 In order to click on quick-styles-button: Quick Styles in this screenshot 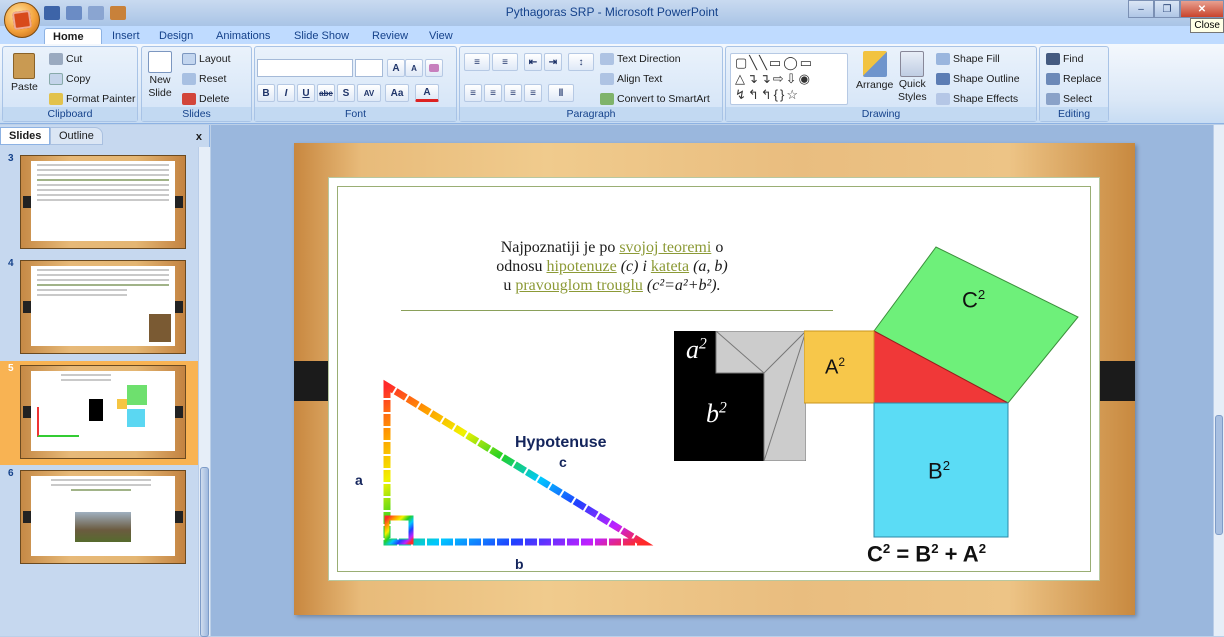, I will do `click(912, 77)`.